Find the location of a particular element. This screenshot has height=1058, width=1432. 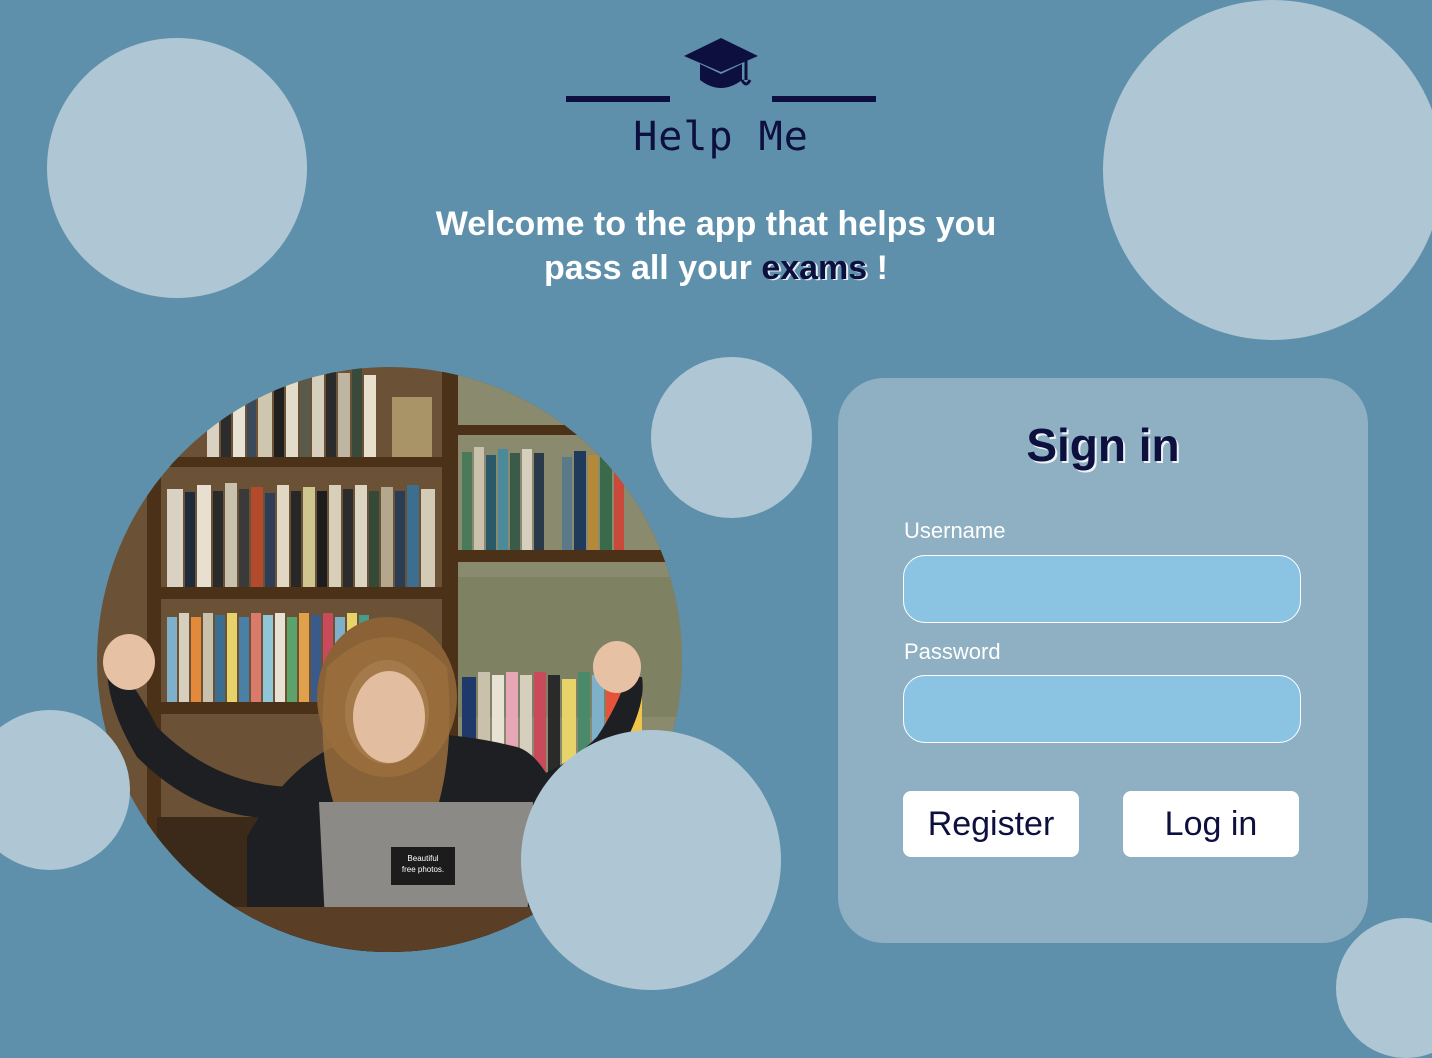

sticker-text-1: Beautiful is located at coordinates (422, 858).